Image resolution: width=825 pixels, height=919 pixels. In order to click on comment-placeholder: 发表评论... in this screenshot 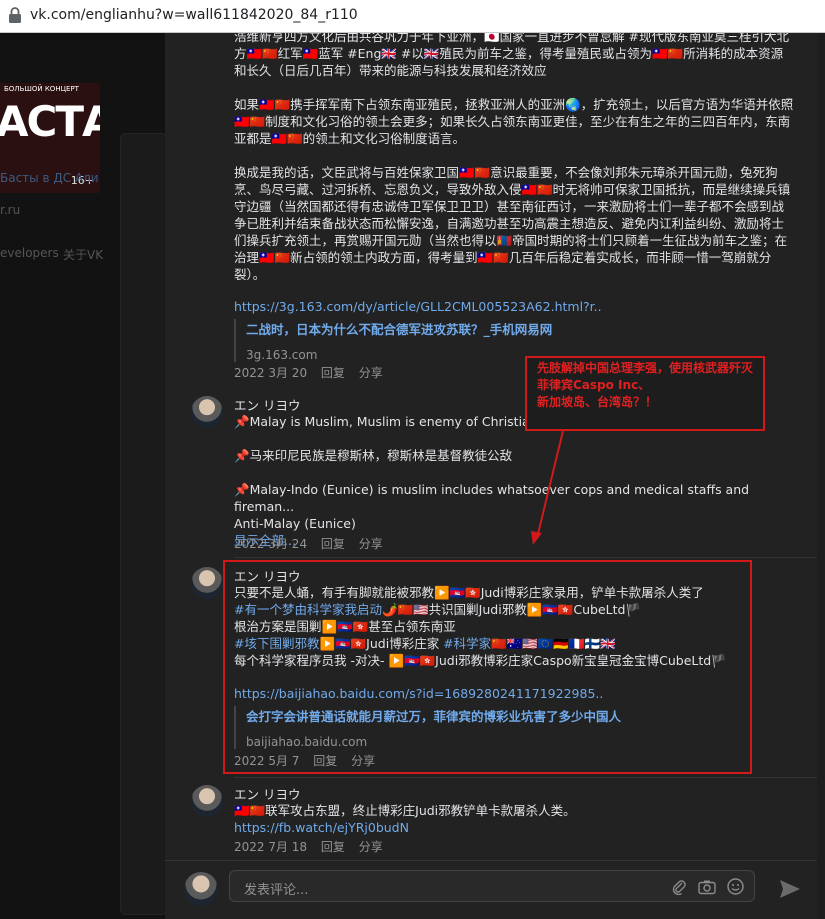, I will do `click(276, 890)`.